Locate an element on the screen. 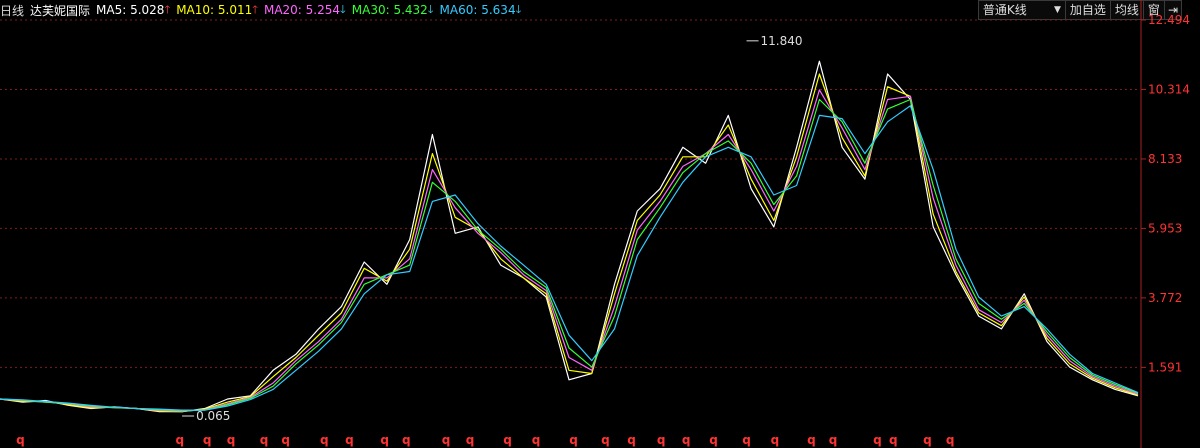 The image size is (1200, 448). y-tick-label: 5.953 is located at coordinates (1165, 228).